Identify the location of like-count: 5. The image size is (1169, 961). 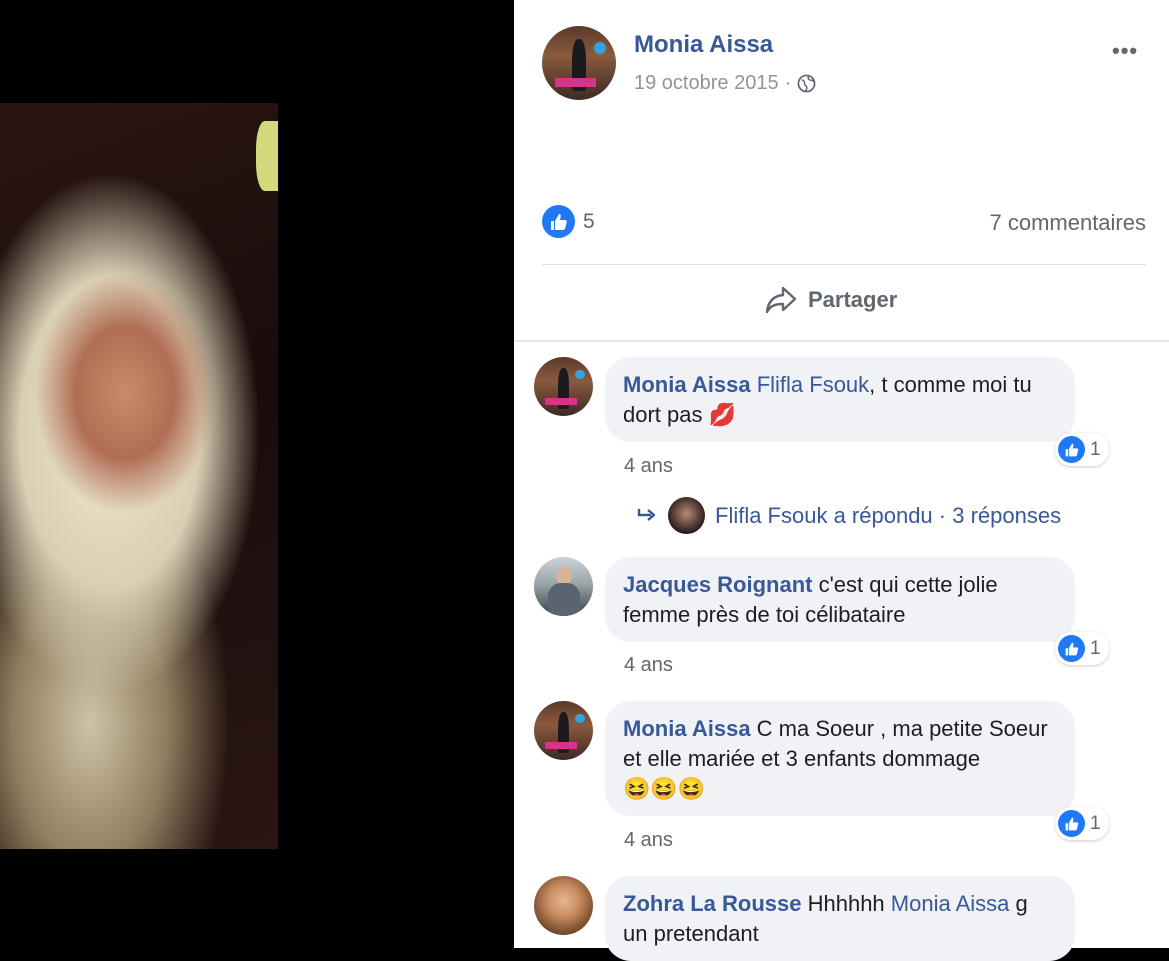
(589, 221).